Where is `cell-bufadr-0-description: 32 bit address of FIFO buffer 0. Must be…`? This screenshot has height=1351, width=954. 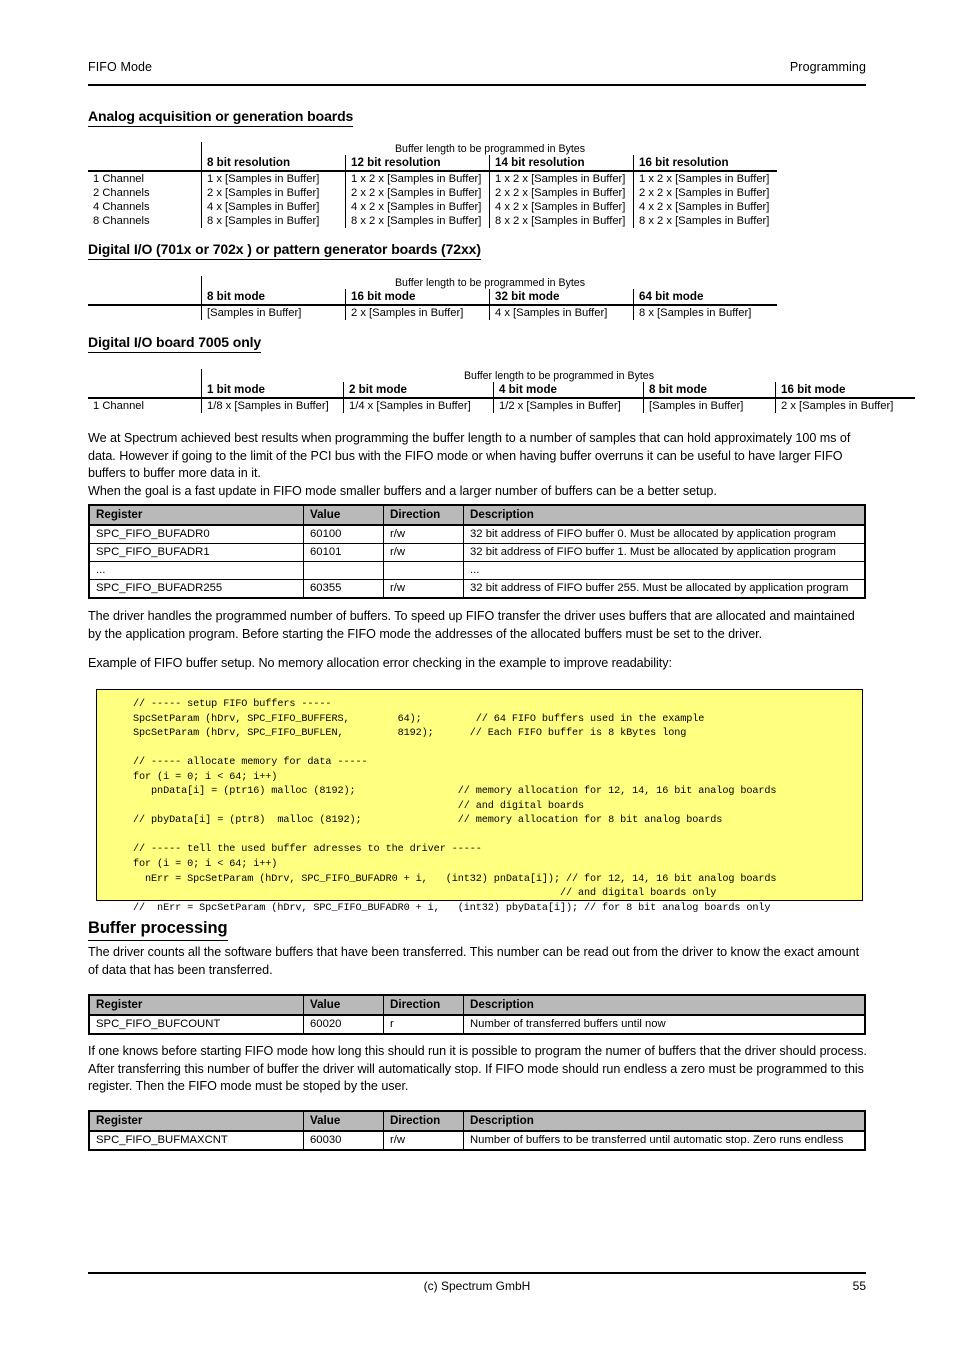
cell-bufadr-0-description: 32 bit address of FIFO buffer 0. Must be… is located at coordinates (664, 534).